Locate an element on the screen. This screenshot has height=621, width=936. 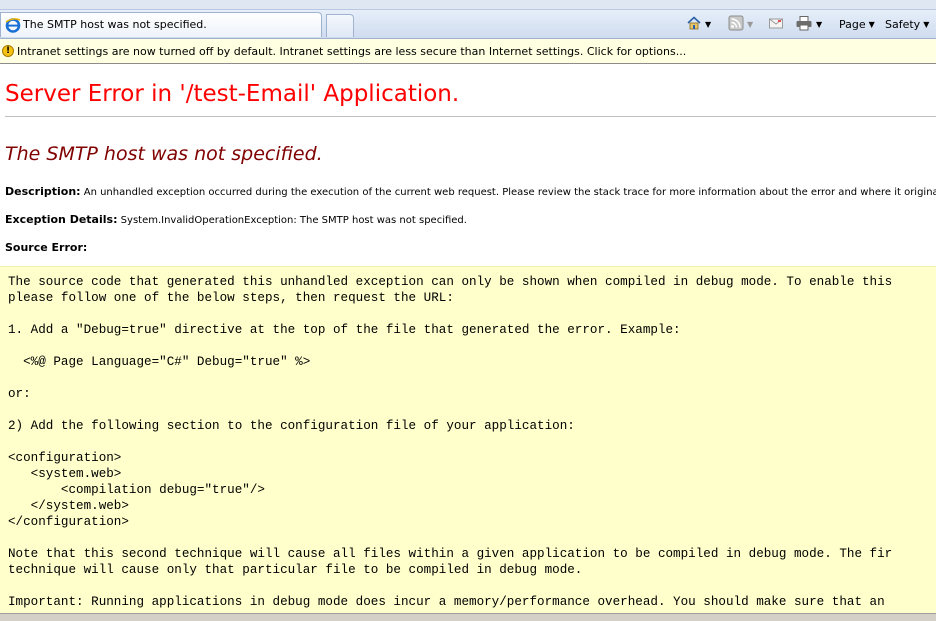
error-title: The SMTP host was not specified. is located at coordinates (164, 154).